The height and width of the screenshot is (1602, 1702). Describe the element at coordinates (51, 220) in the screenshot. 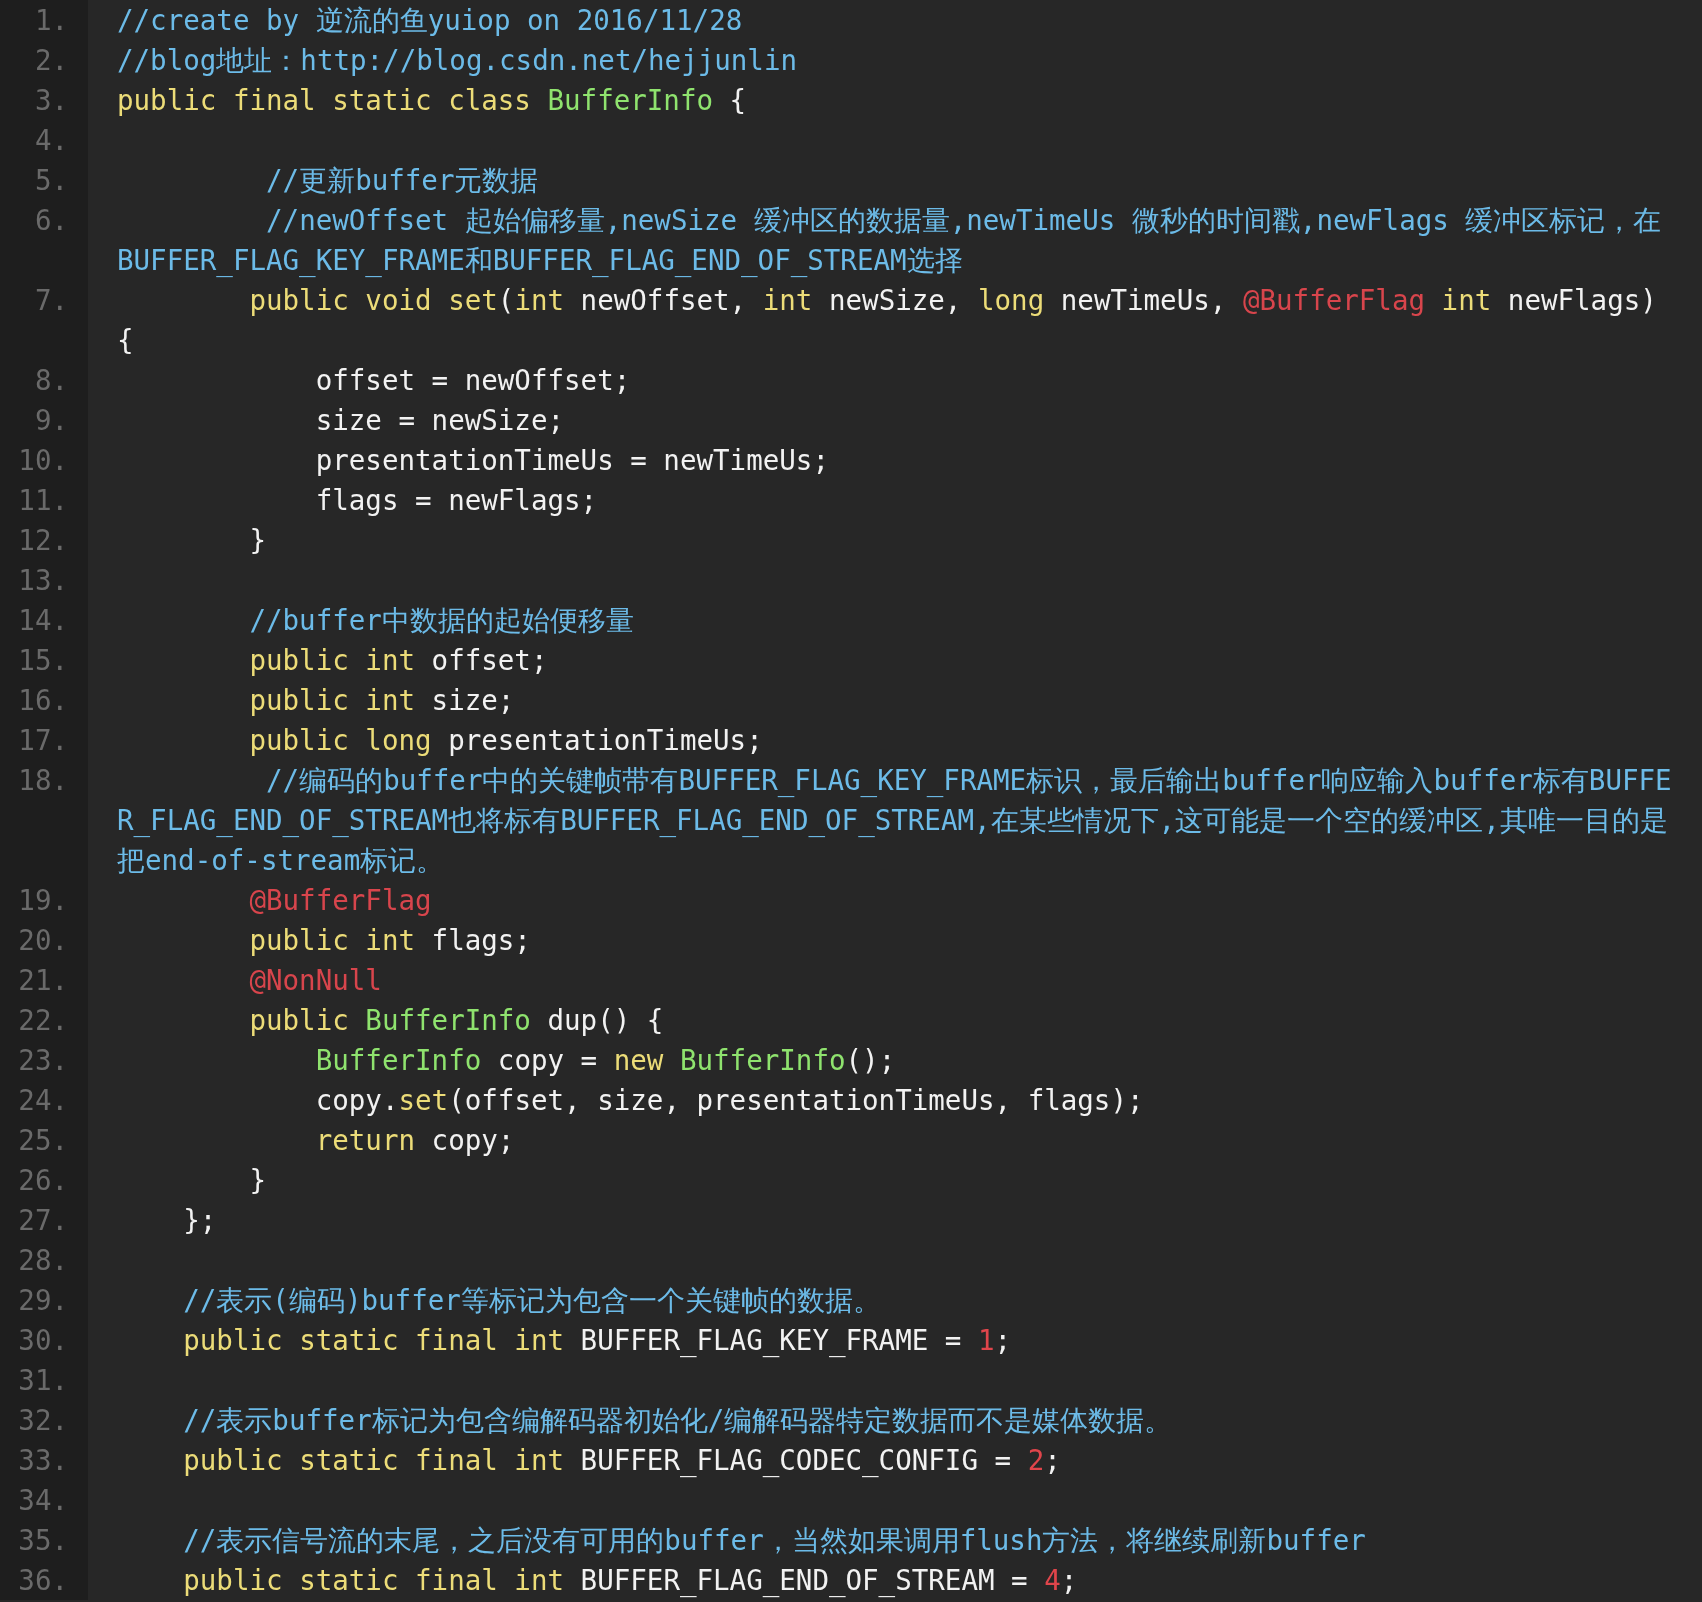

I see `line-number: 6.` at that location.